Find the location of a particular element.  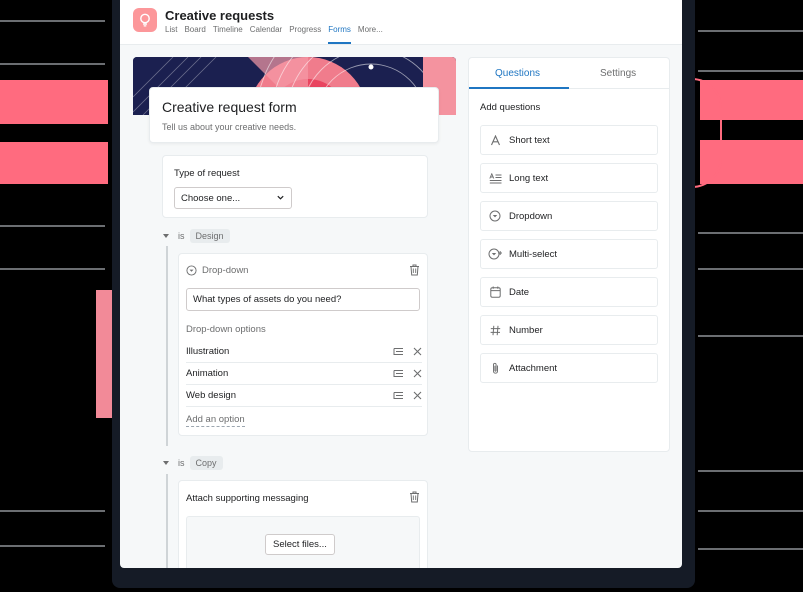

add-dropdown-button: Dropdown is located at coordinates (569, 216).